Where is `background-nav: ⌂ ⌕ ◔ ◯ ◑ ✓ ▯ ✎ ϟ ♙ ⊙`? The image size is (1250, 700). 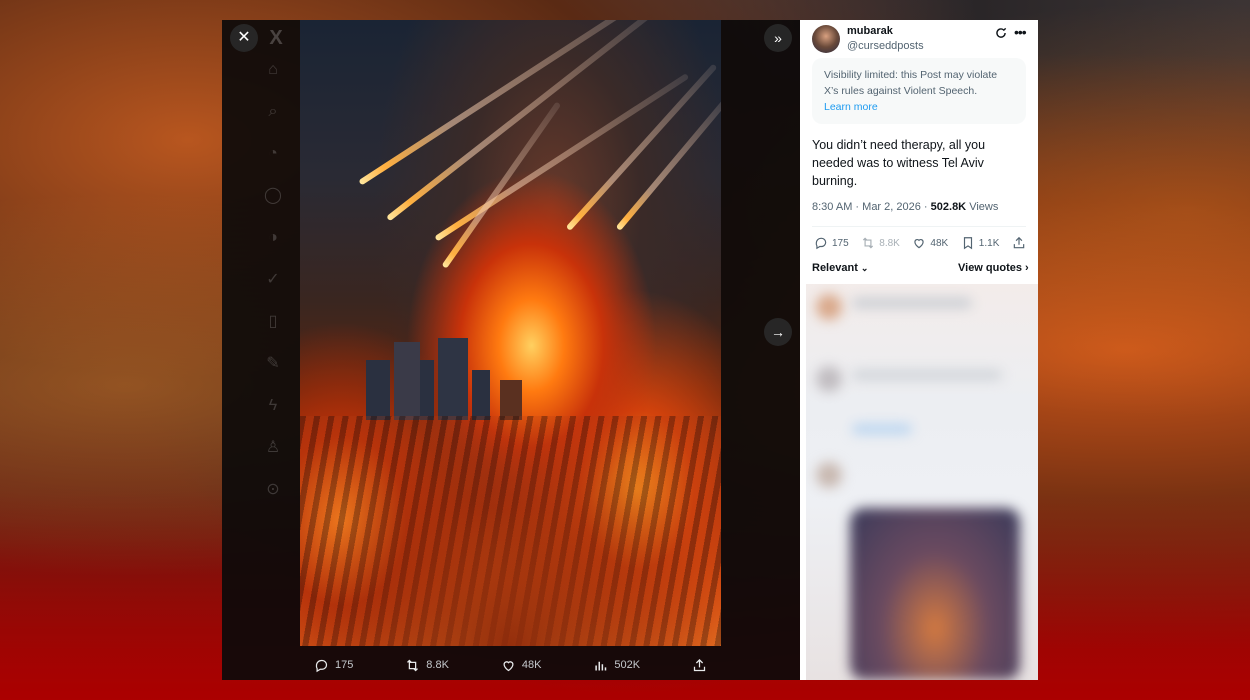 background-nav: ⌂ ⌕ ◔ ◯ ◑ ✓ ▯ ✎ ϟ ♙ ⊙ is located at coordinates (273, 300).